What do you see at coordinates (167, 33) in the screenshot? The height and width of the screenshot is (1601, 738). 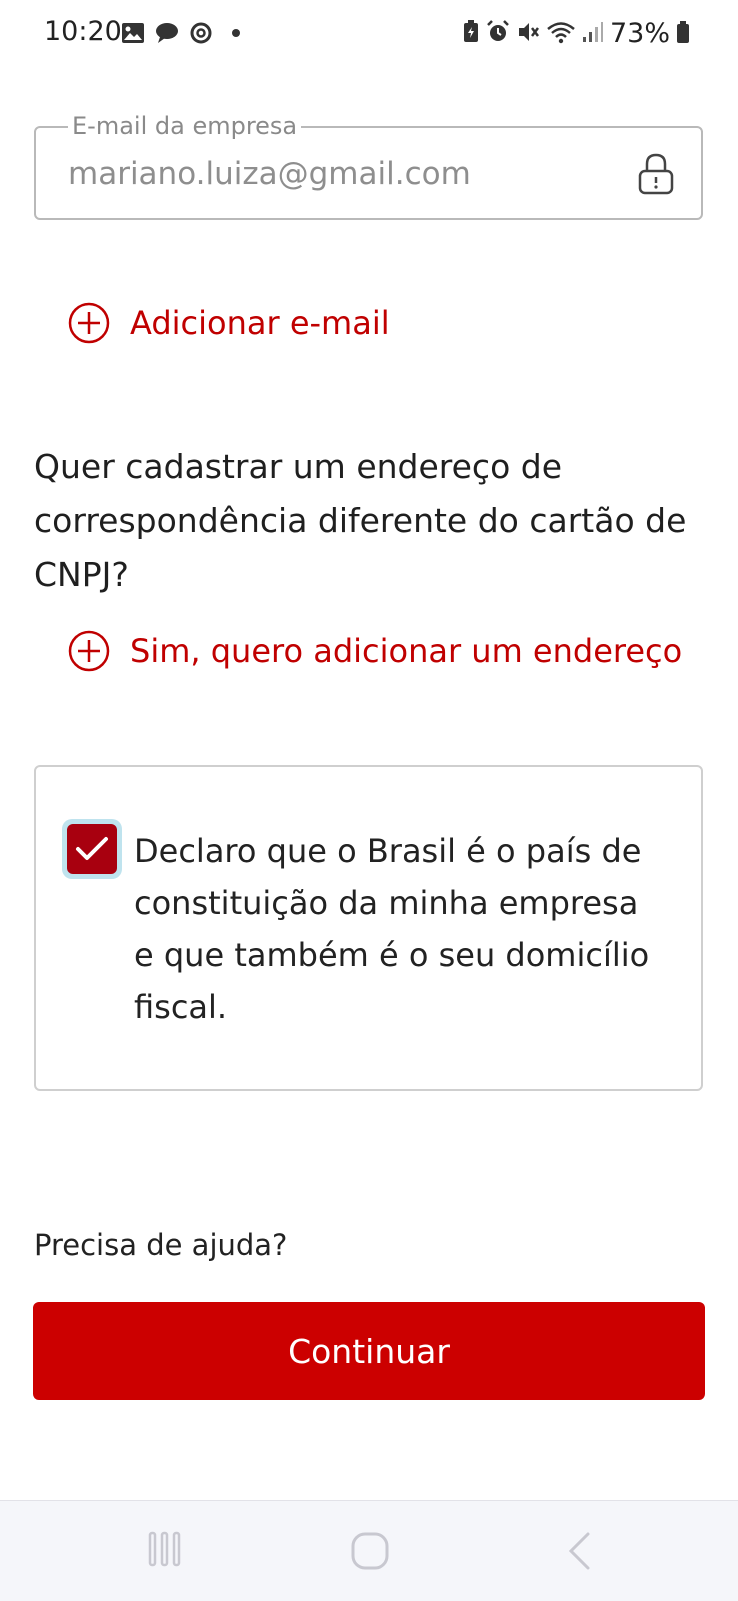 I see `chat-icon` at bounding box center [167, 33].